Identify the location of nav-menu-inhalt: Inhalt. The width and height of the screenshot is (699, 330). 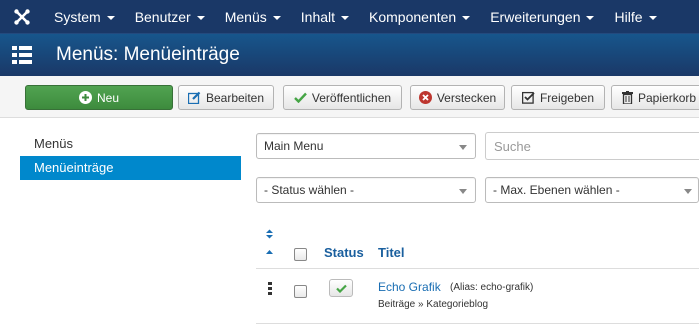
(325, 16).